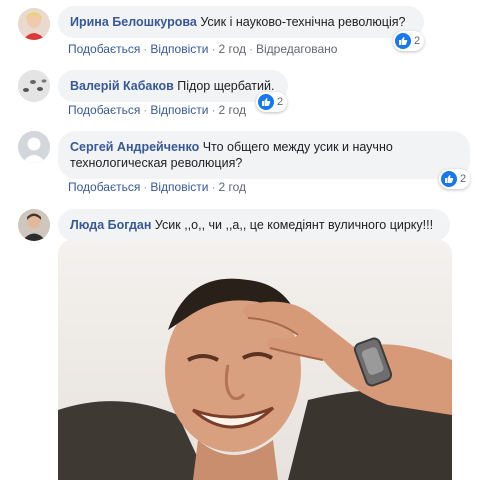 This screenshot has height=480, width=488. What do you see at coordinates (133, 22) in the screenshot?
I see `author-name: Ирина Белошкурова` at bounding box center [133, 22].